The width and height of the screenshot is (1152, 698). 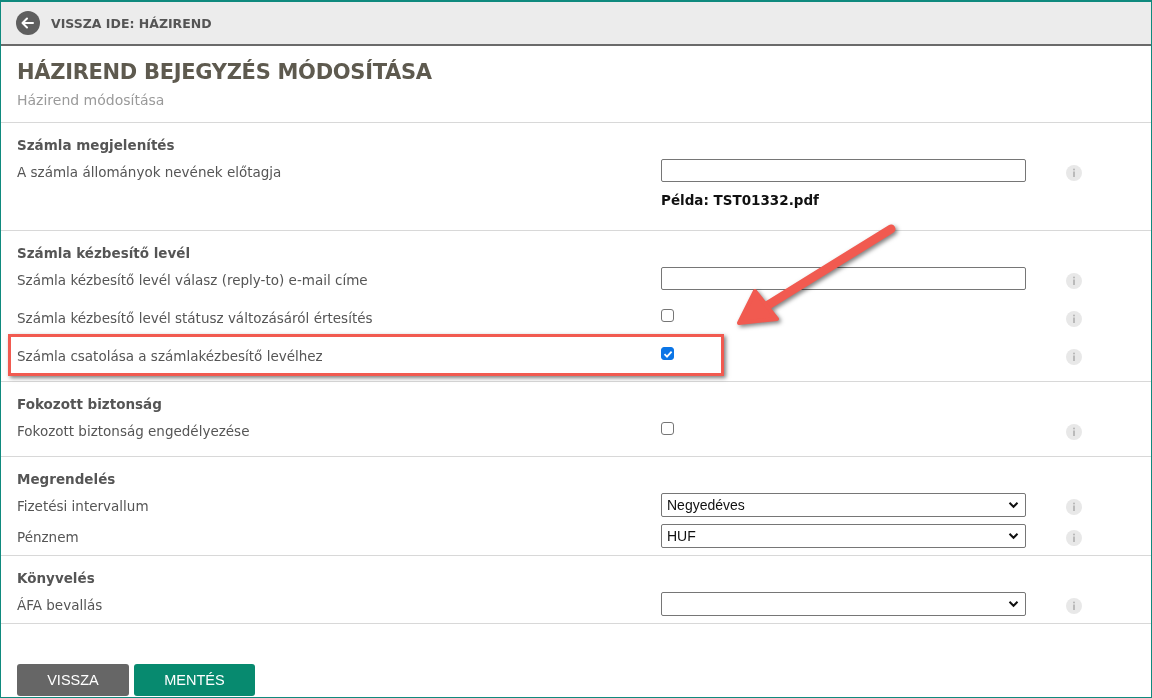 What do you see at coordinates (91, 100) in the screenshot?
I see `page-subtitle: Házirend módosítása` at bounding box center [91, 100].